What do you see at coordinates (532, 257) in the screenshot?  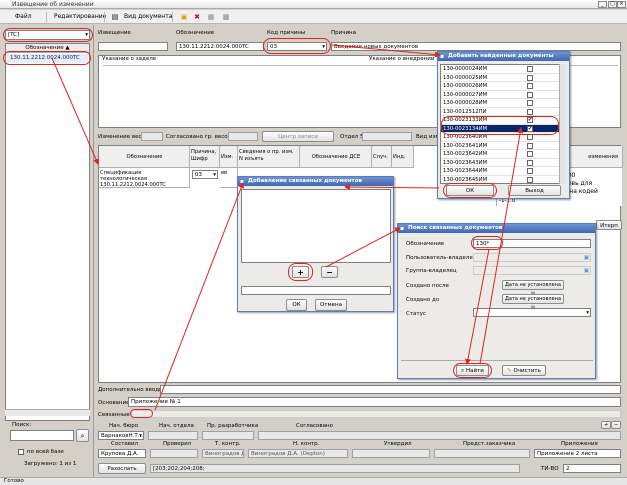 I see `user-owner-field: ▣` at bounding box center [532, 257].